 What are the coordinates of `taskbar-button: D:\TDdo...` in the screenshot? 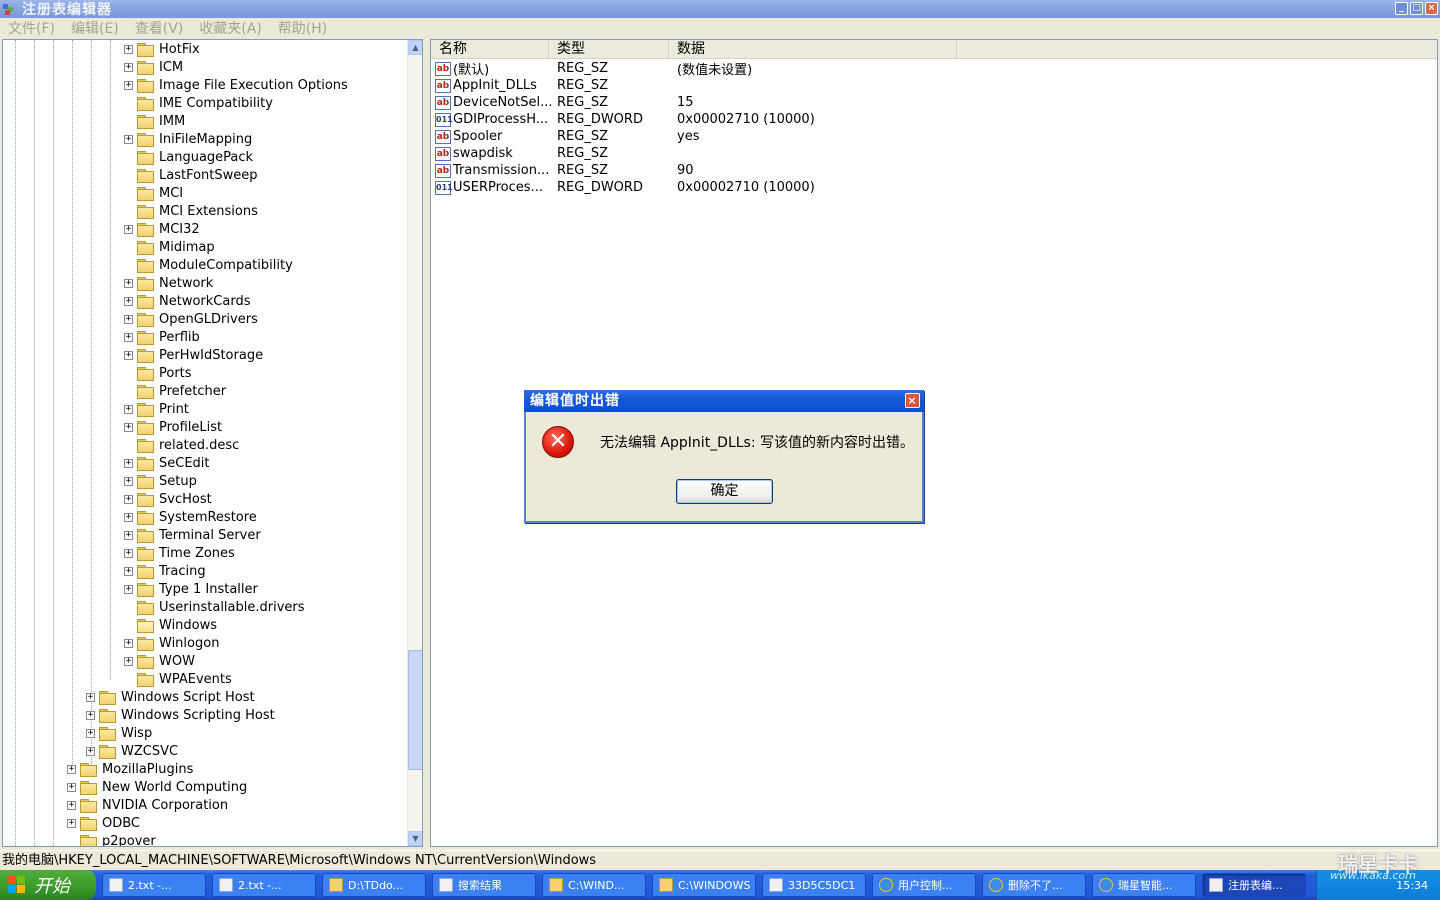 It's located at (374, 885).